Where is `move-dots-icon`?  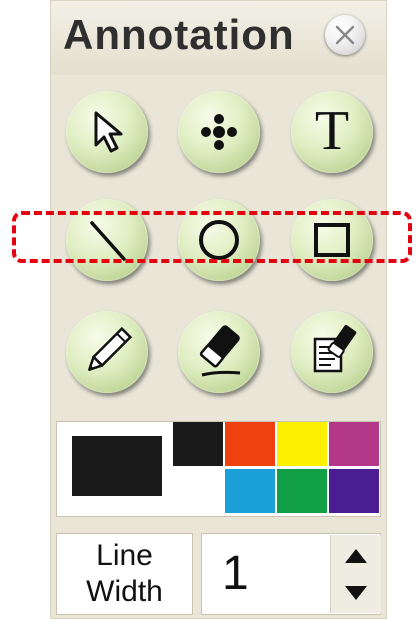
move-dots-icon is located at coordinates (219, 132).